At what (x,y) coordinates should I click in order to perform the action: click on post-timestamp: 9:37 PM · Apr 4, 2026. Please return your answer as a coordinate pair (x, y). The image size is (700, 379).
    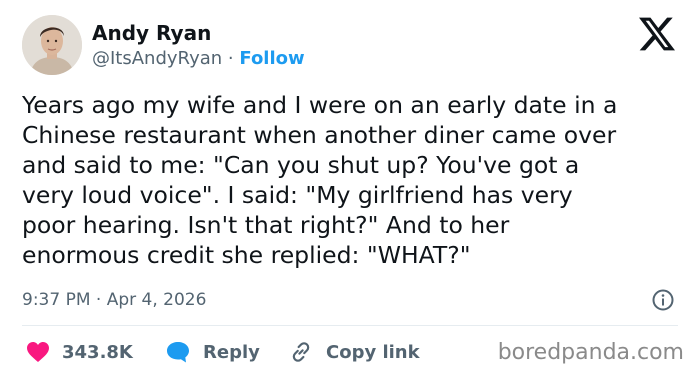
    Looking at the image, I should click on (114, 300).